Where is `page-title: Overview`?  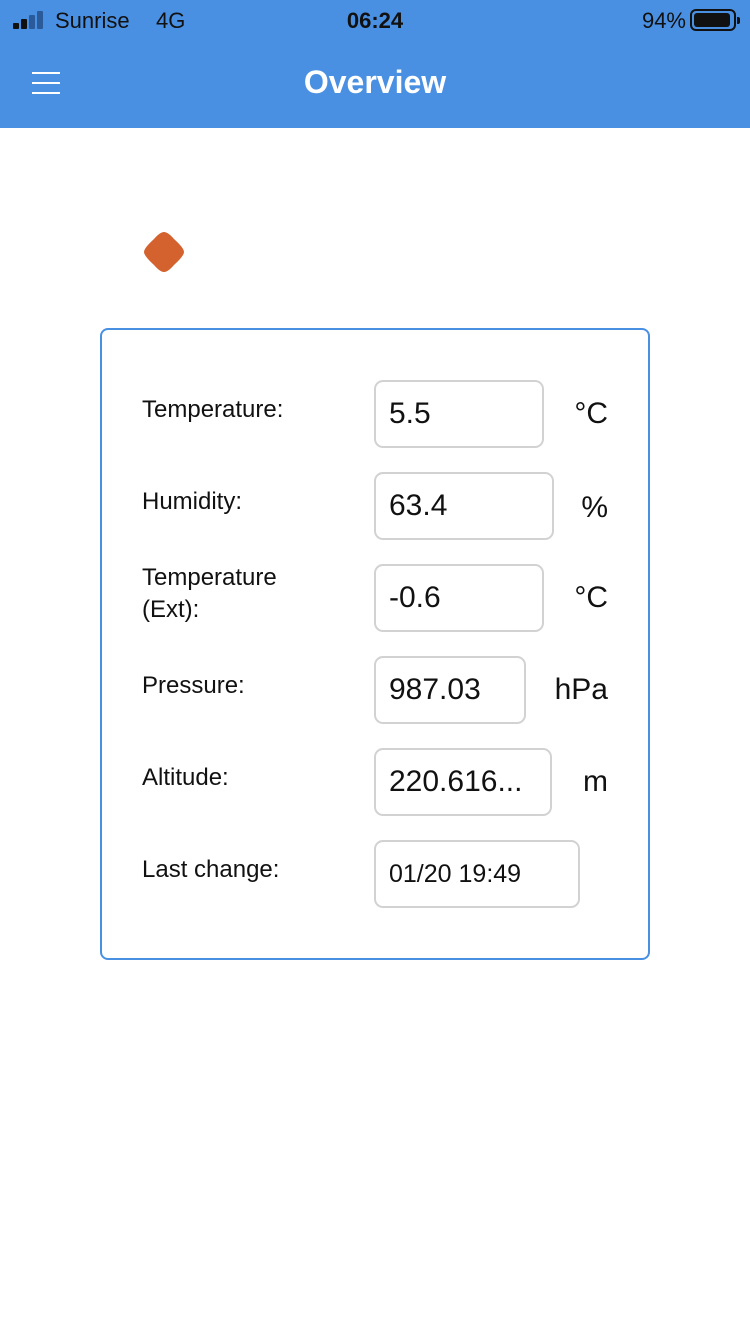 page-title: Overview is located at coordinates (375, 82).